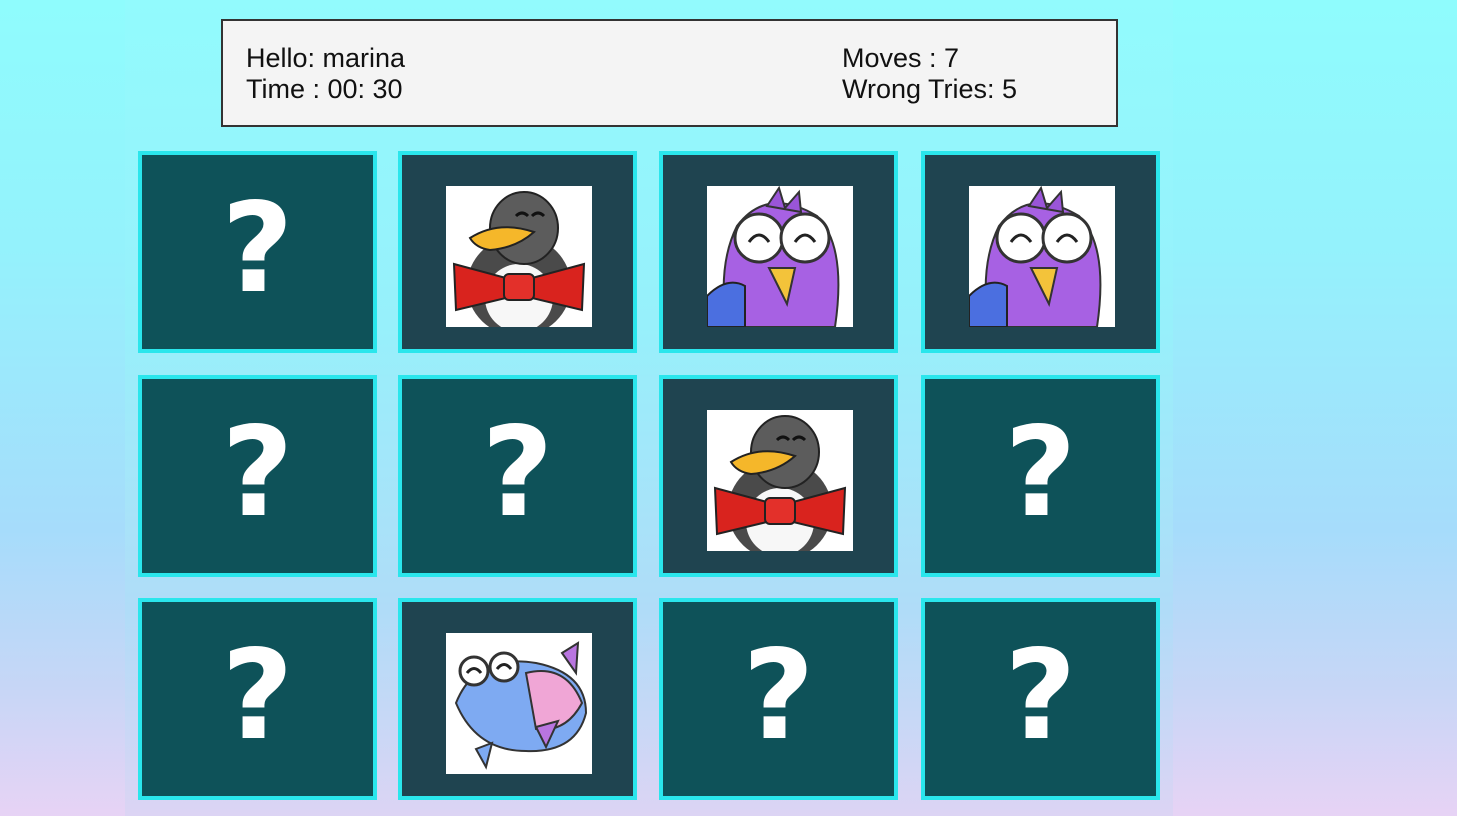 The image size is (1457, 816). What do you see at coordinates (519, 703) in the screenshot?
I see `fish-icon` at bounding box center [519, 703].